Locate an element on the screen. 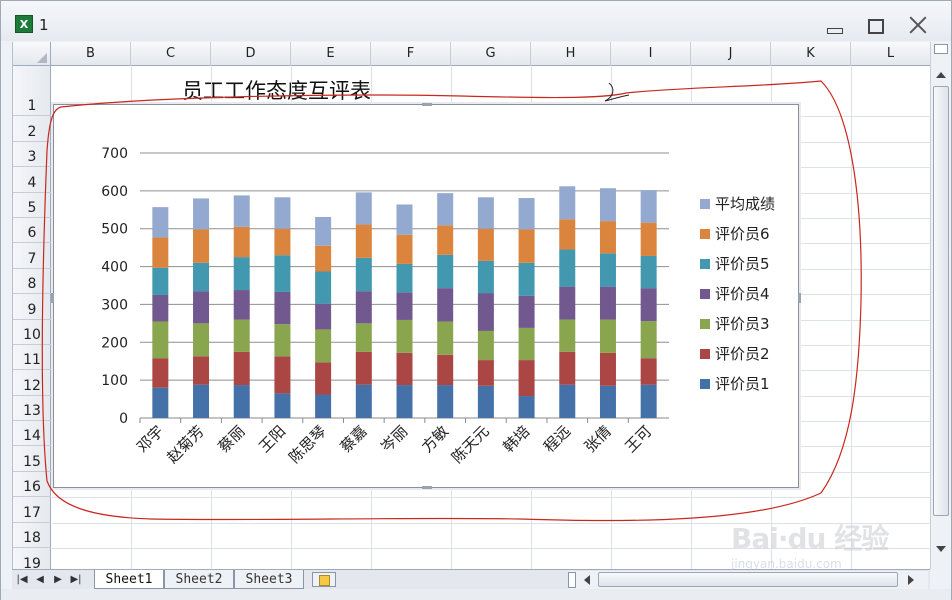  row-header-10: 10 is located at coordinates (32, 332).